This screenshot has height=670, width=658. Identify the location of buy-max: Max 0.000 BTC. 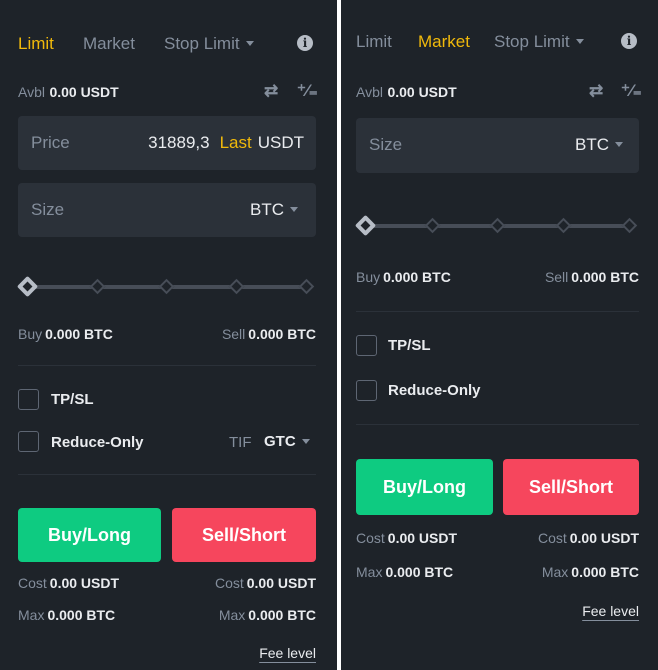
(66, 615).